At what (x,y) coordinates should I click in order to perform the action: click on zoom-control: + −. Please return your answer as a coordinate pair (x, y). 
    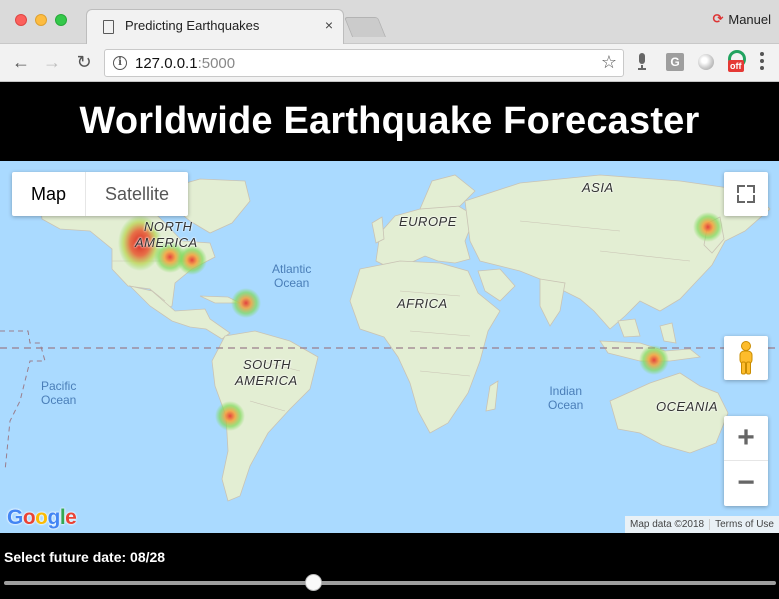
    Looking at the image, I should click on (746, 461).